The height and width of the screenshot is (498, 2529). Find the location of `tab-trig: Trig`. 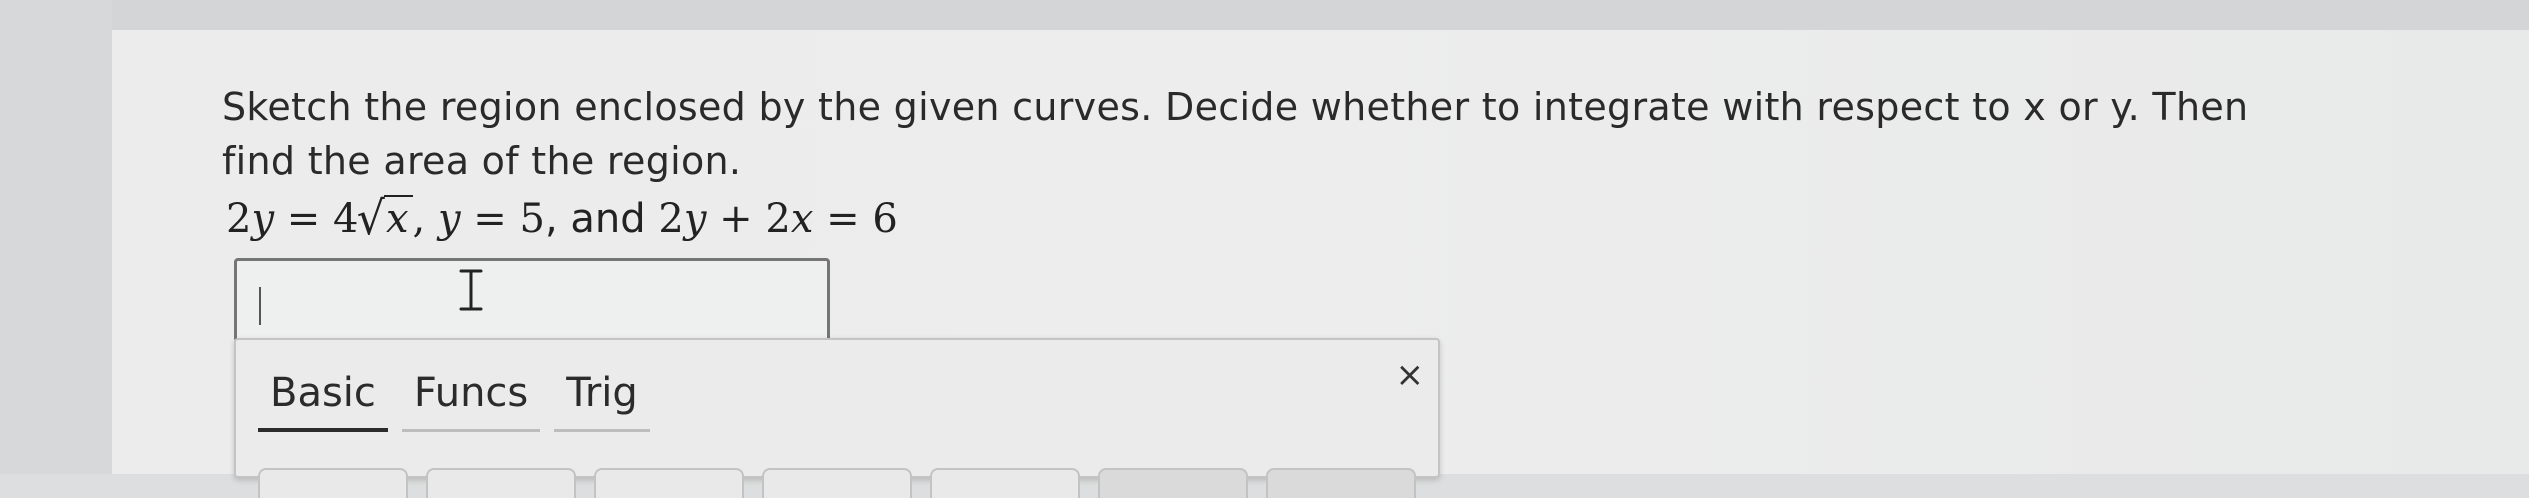

tab-trig: Trig is located at coordinates (602, 401).